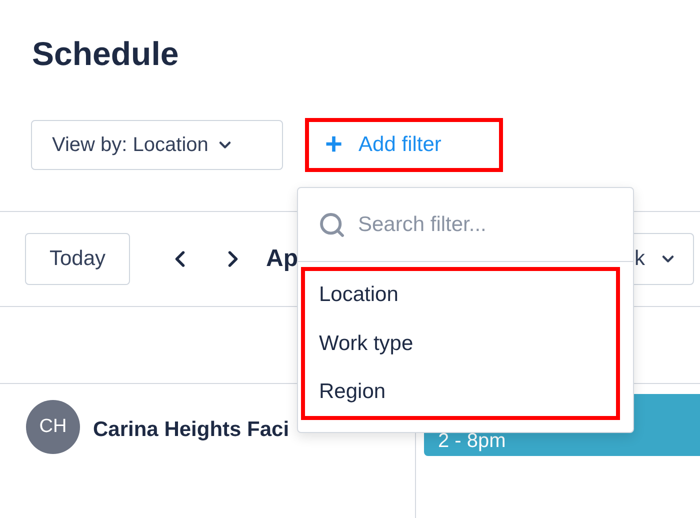 The height and width of the screenshot is (518, 700). Describe the element at coordinates (53, 427) in the screenshot. I see `avatar: CH` at that location.